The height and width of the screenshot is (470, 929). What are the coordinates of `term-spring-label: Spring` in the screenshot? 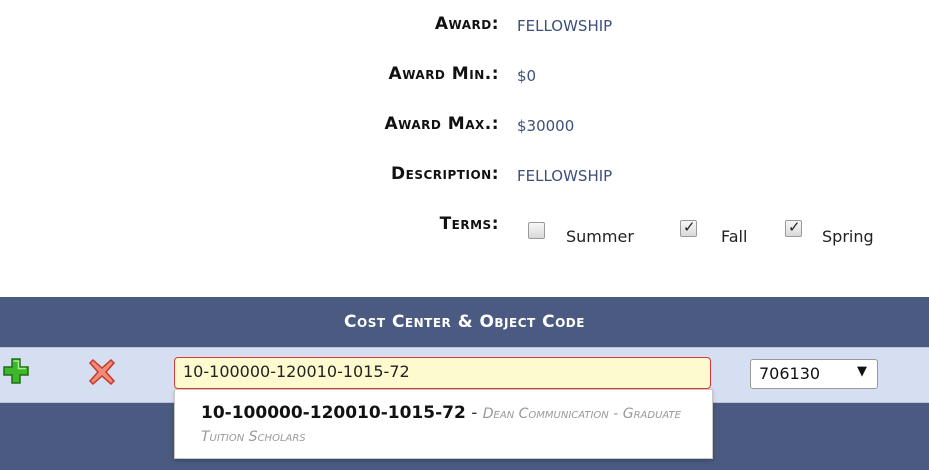 It's located at (848, 236).